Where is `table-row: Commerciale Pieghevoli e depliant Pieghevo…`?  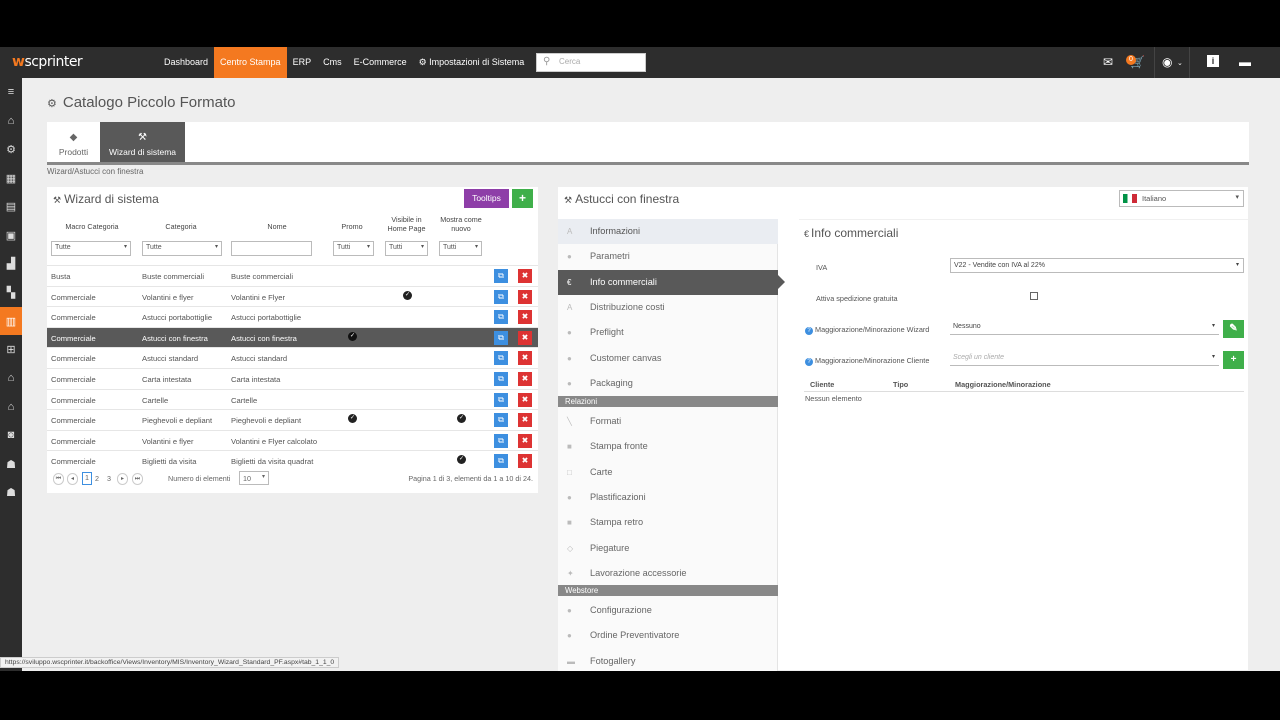
table-row: Commerciale Pieghevoli e depliant Pieghevo… is located at coordinates (292, 419).